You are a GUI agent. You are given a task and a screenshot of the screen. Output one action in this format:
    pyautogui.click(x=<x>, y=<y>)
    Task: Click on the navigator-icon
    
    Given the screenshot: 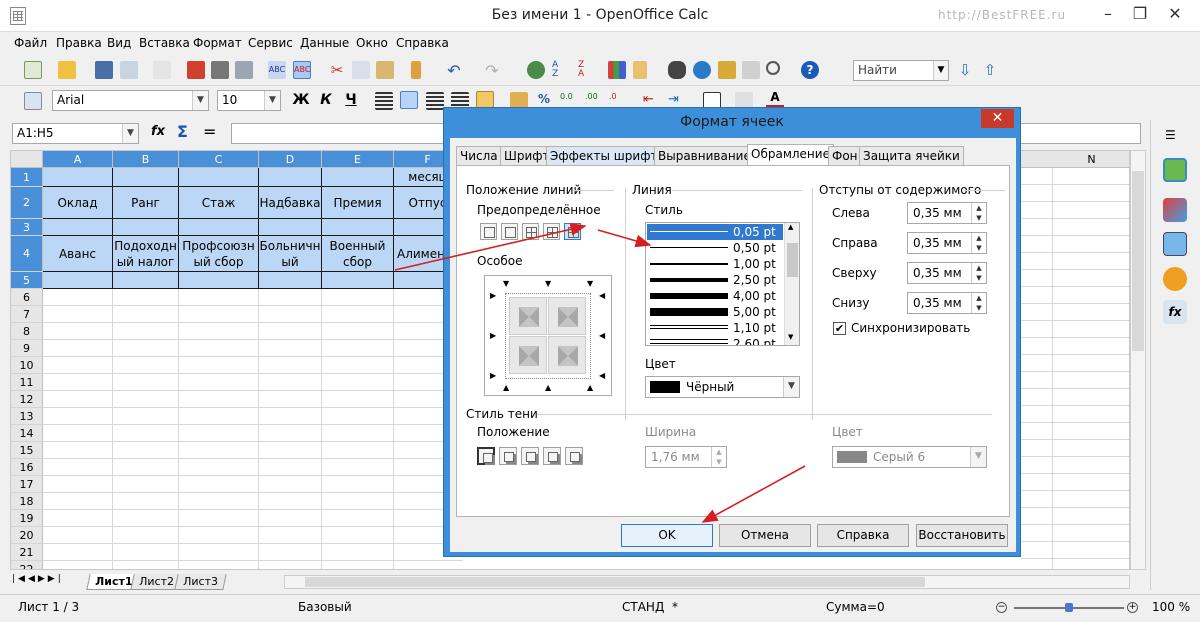 What is the action you would take?
    pyautogui.click(x=536, y=70)
    